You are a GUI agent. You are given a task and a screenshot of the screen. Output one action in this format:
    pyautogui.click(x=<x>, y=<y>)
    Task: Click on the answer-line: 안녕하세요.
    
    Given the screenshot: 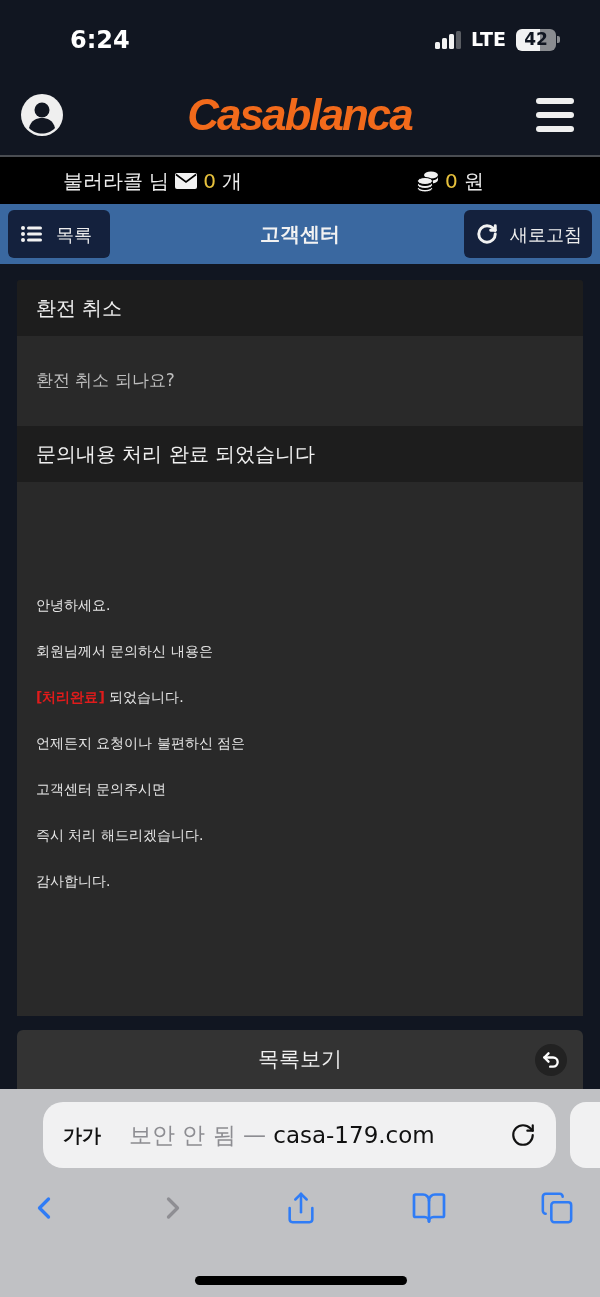 What is the action you would take?
    pyautogui.click(x=73, y=605)
    